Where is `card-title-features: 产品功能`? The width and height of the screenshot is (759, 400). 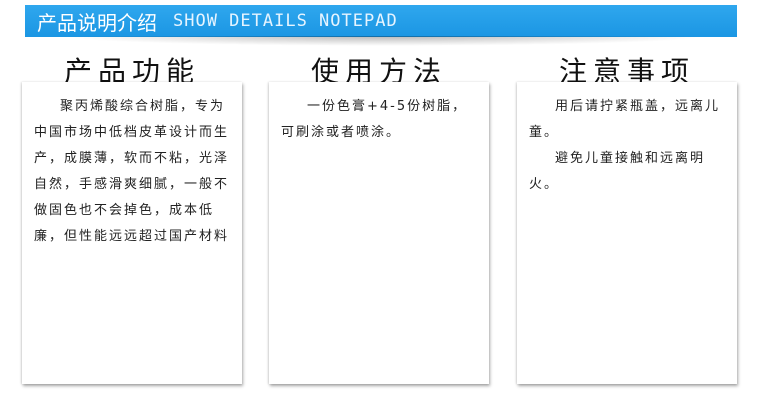 card-title-features: 产品功能 is located at coordinates (131, 70).